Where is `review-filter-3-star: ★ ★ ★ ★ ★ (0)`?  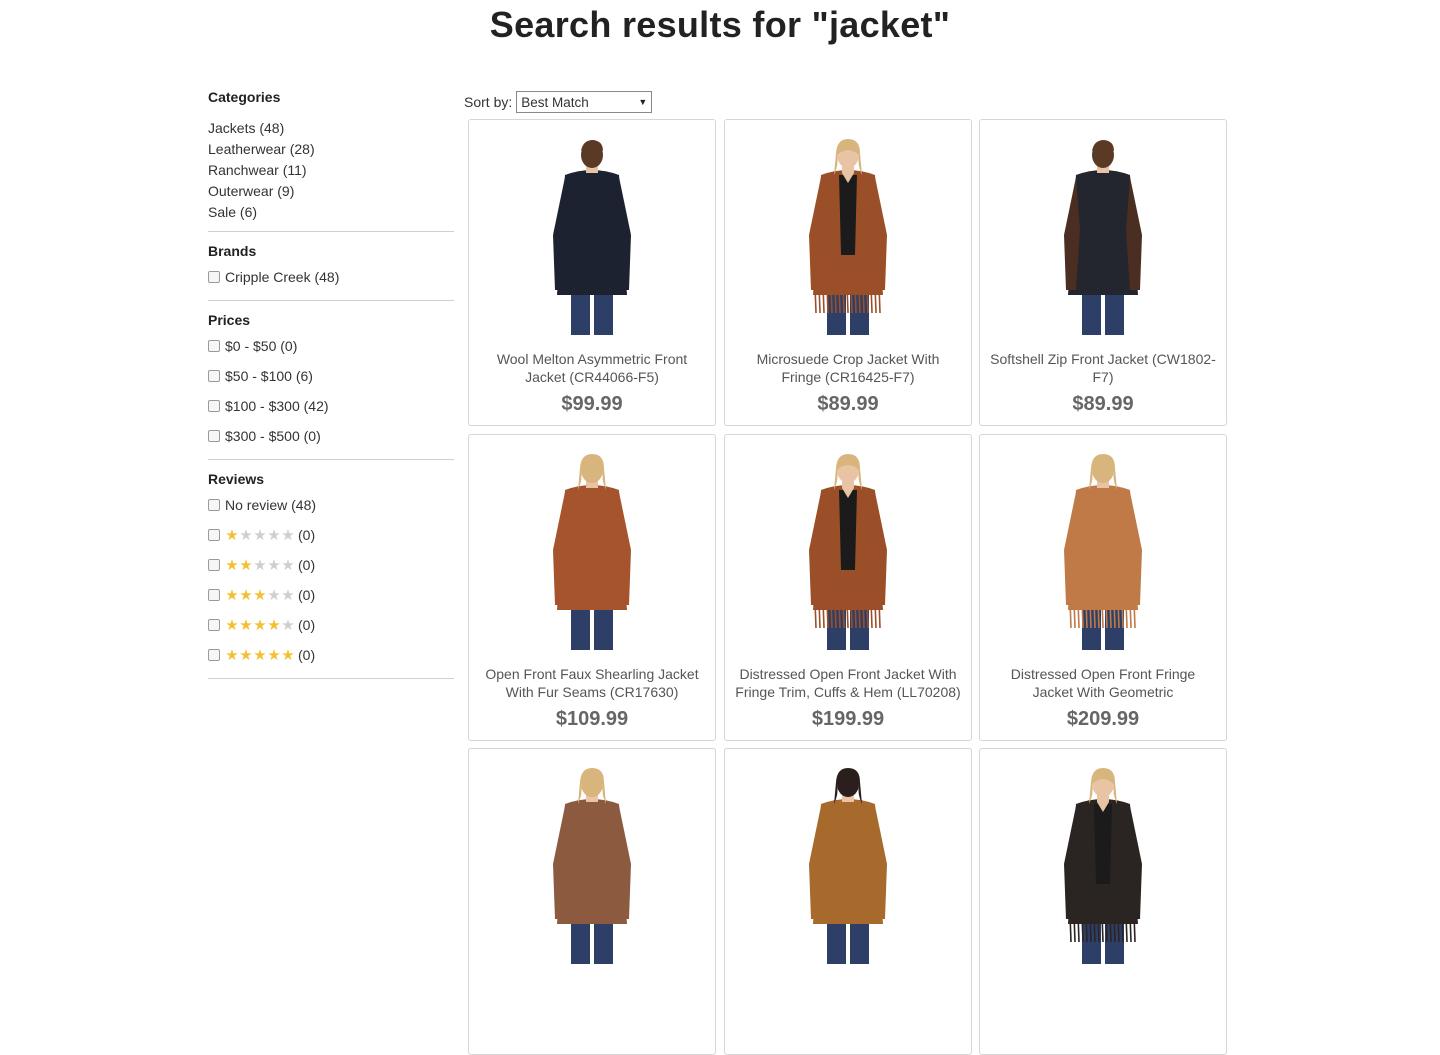 review-filter-3-star: ★ ★ ★ ★ ★ (0) is located at coordinates (331, 595).